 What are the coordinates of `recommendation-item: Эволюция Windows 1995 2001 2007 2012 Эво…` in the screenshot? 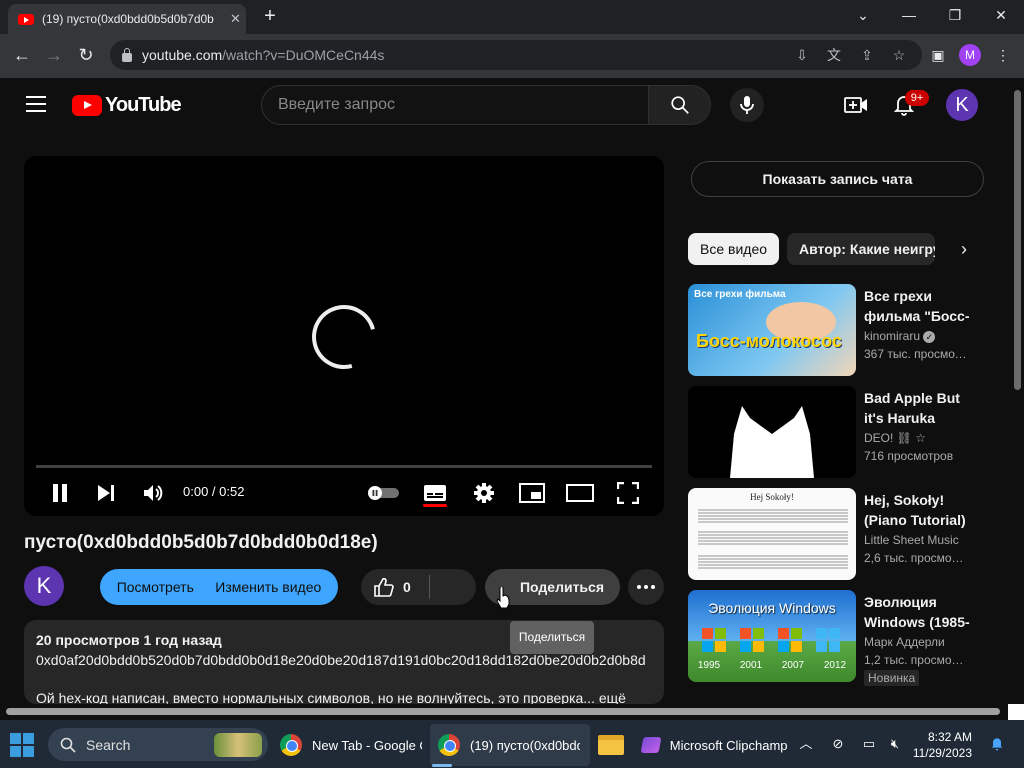 It's located at (836, 638).